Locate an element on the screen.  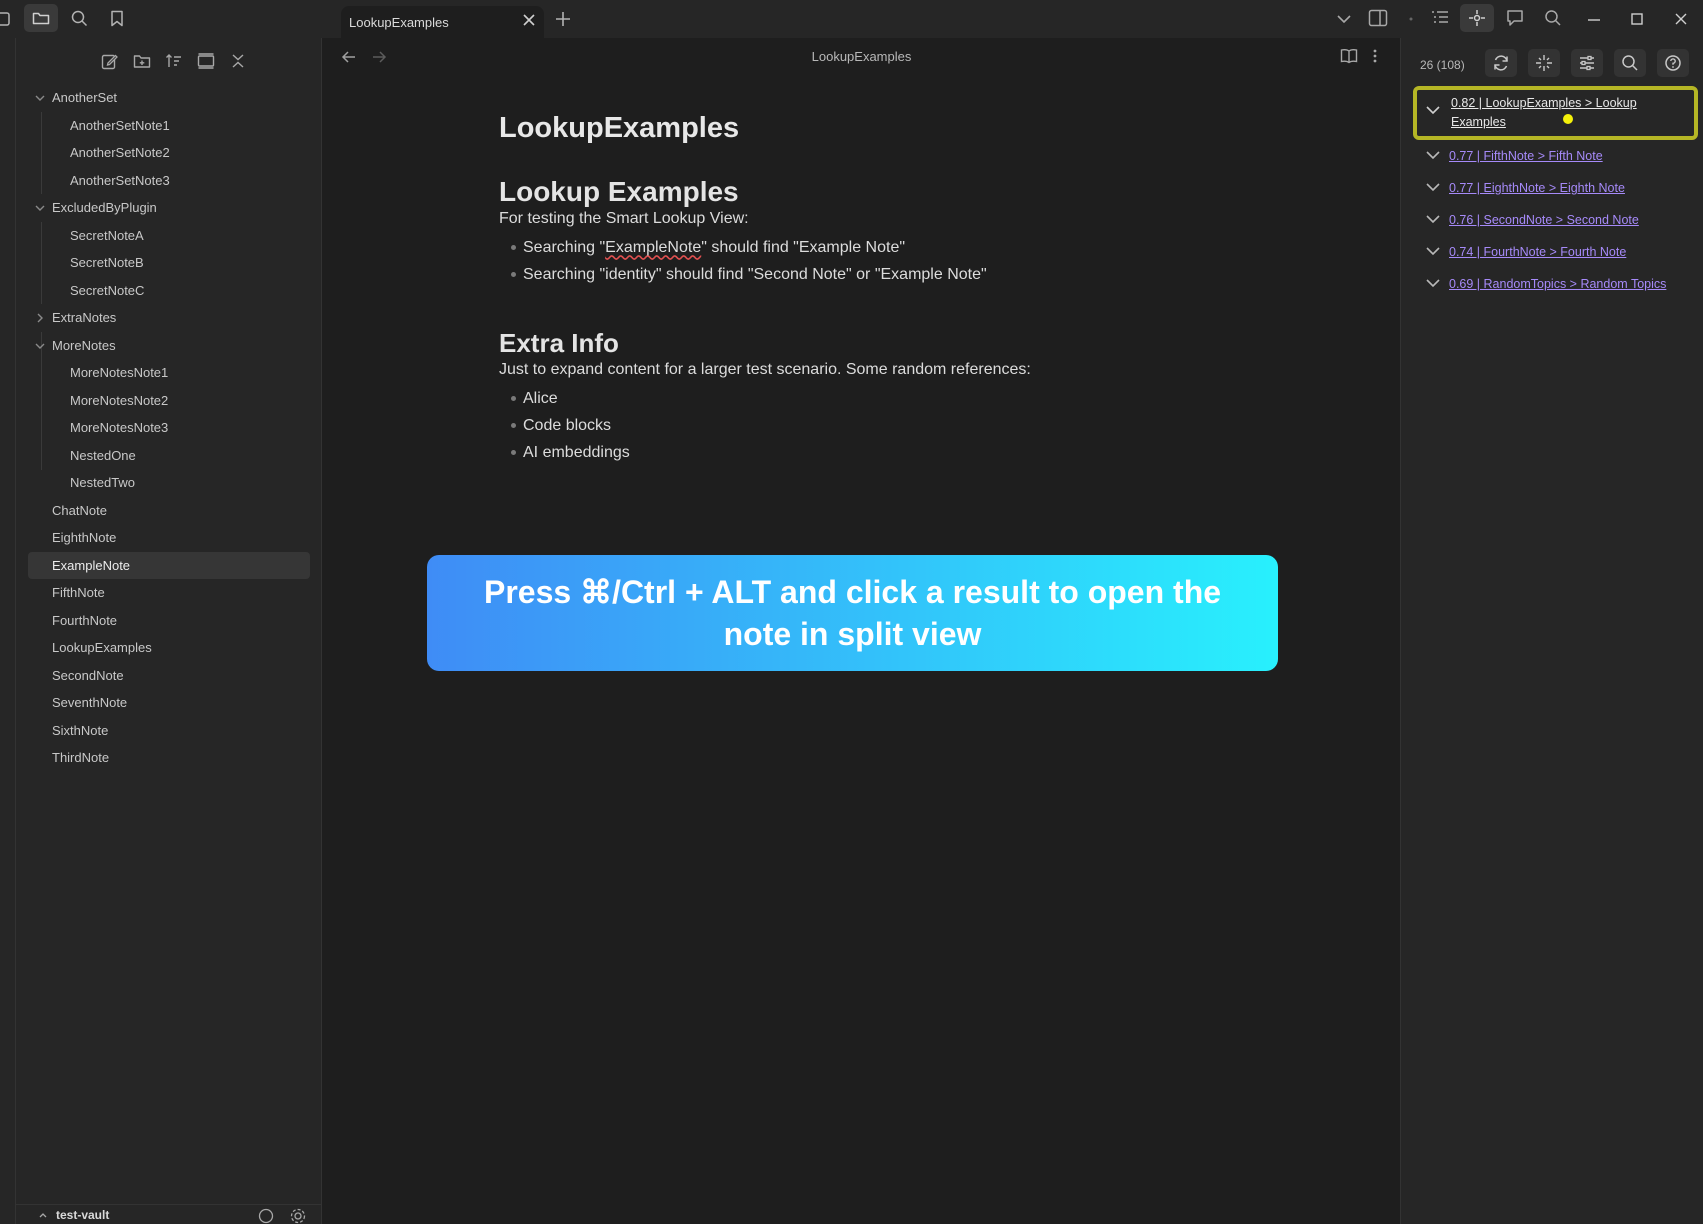
maximize-icon is located at coordinates (1637, 18).